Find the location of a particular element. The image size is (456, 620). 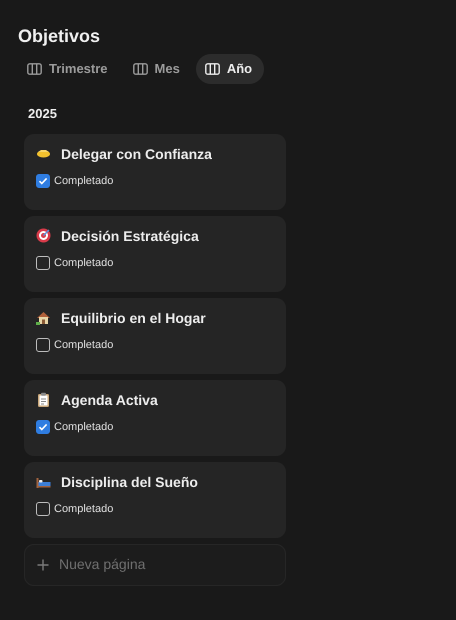

new-page-button: Nueva página is located at coordinates (155, 565).